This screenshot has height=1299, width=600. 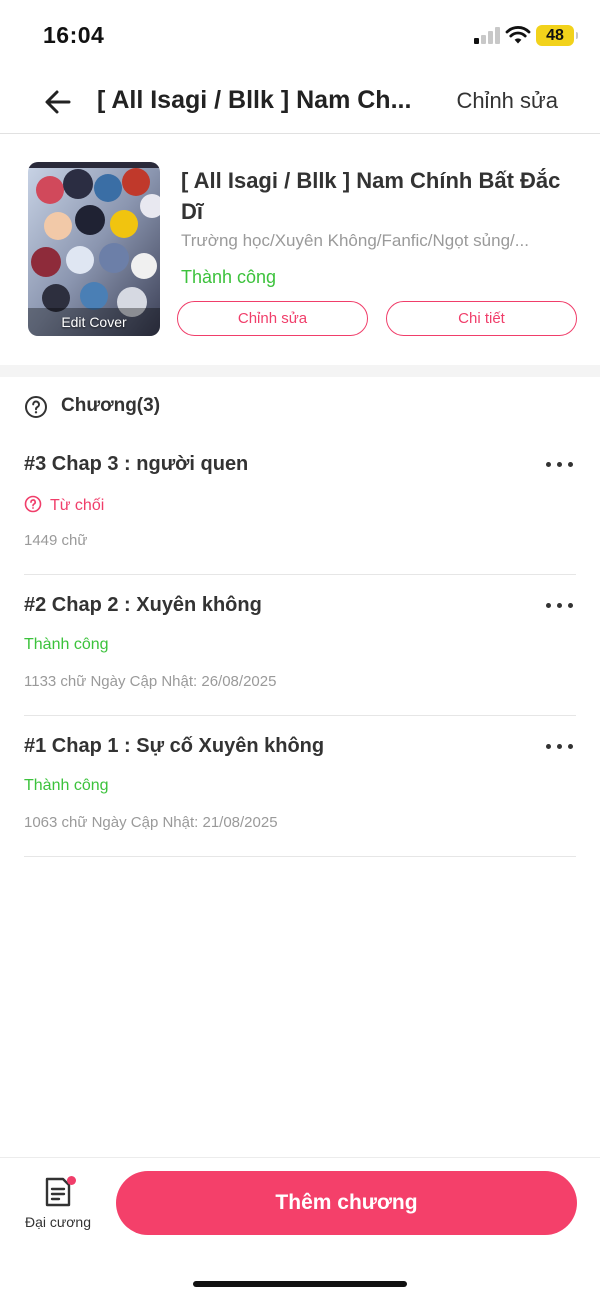 I want to click on battery-indicator: 48, so click(x=557, y=35).